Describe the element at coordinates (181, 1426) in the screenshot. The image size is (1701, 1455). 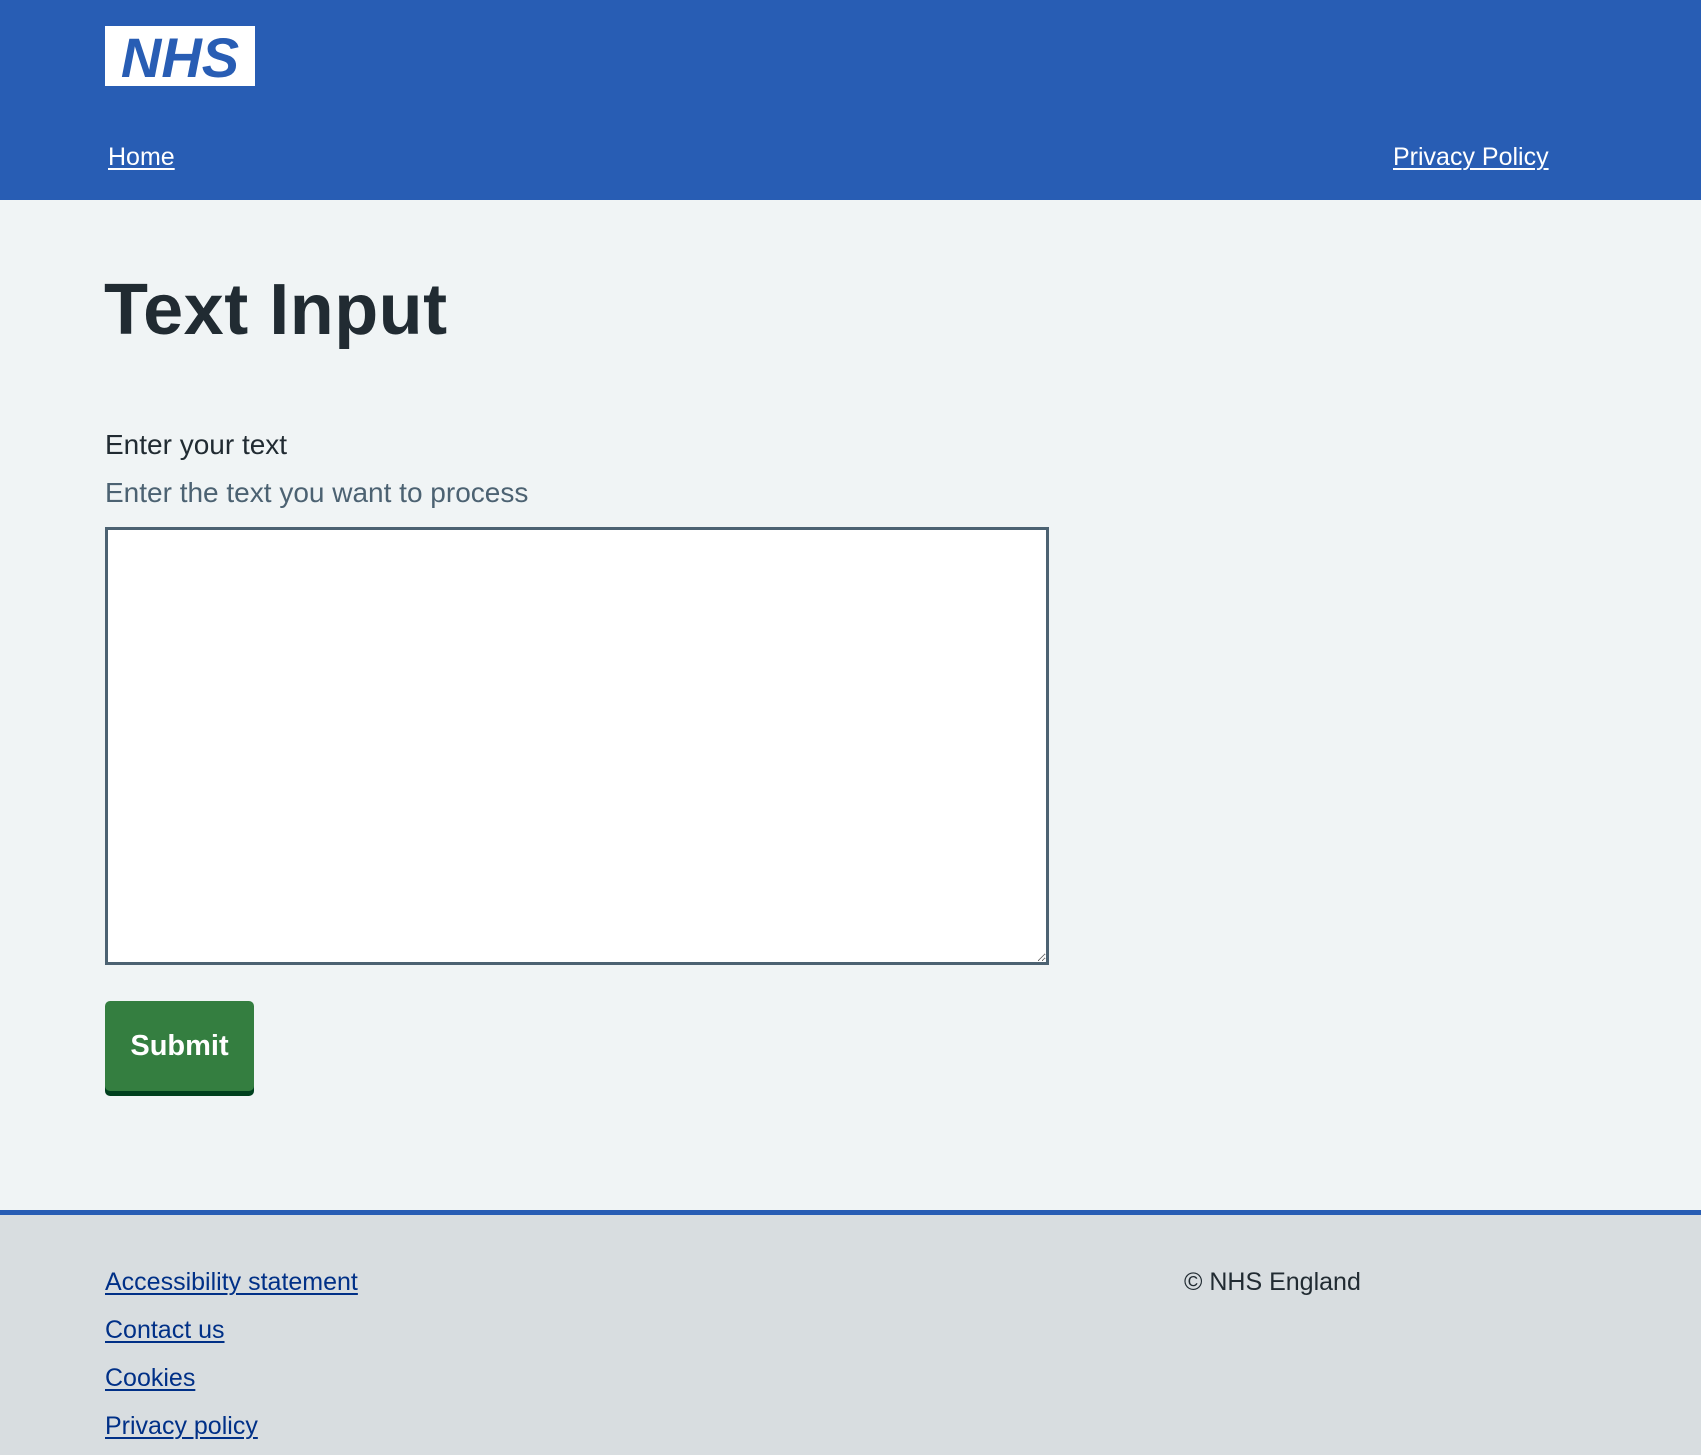
I see `footer-link-privacy: Privacy policy` at that location.